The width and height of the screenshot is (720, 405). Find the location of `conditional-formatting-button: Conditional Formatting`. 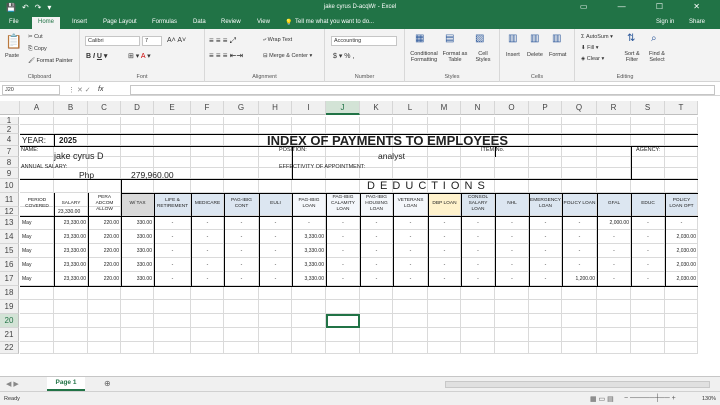

conditional-formatting-button: Conditional Formatting is located at coordinates (424, 57).